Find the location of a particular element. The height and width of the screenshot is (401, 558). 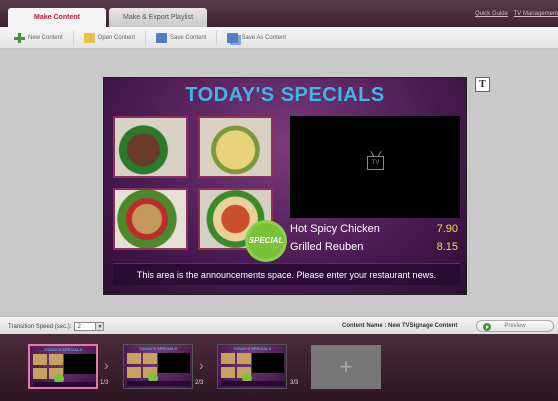

special-badge: SPECIAL is located at coordinates (266, 241).